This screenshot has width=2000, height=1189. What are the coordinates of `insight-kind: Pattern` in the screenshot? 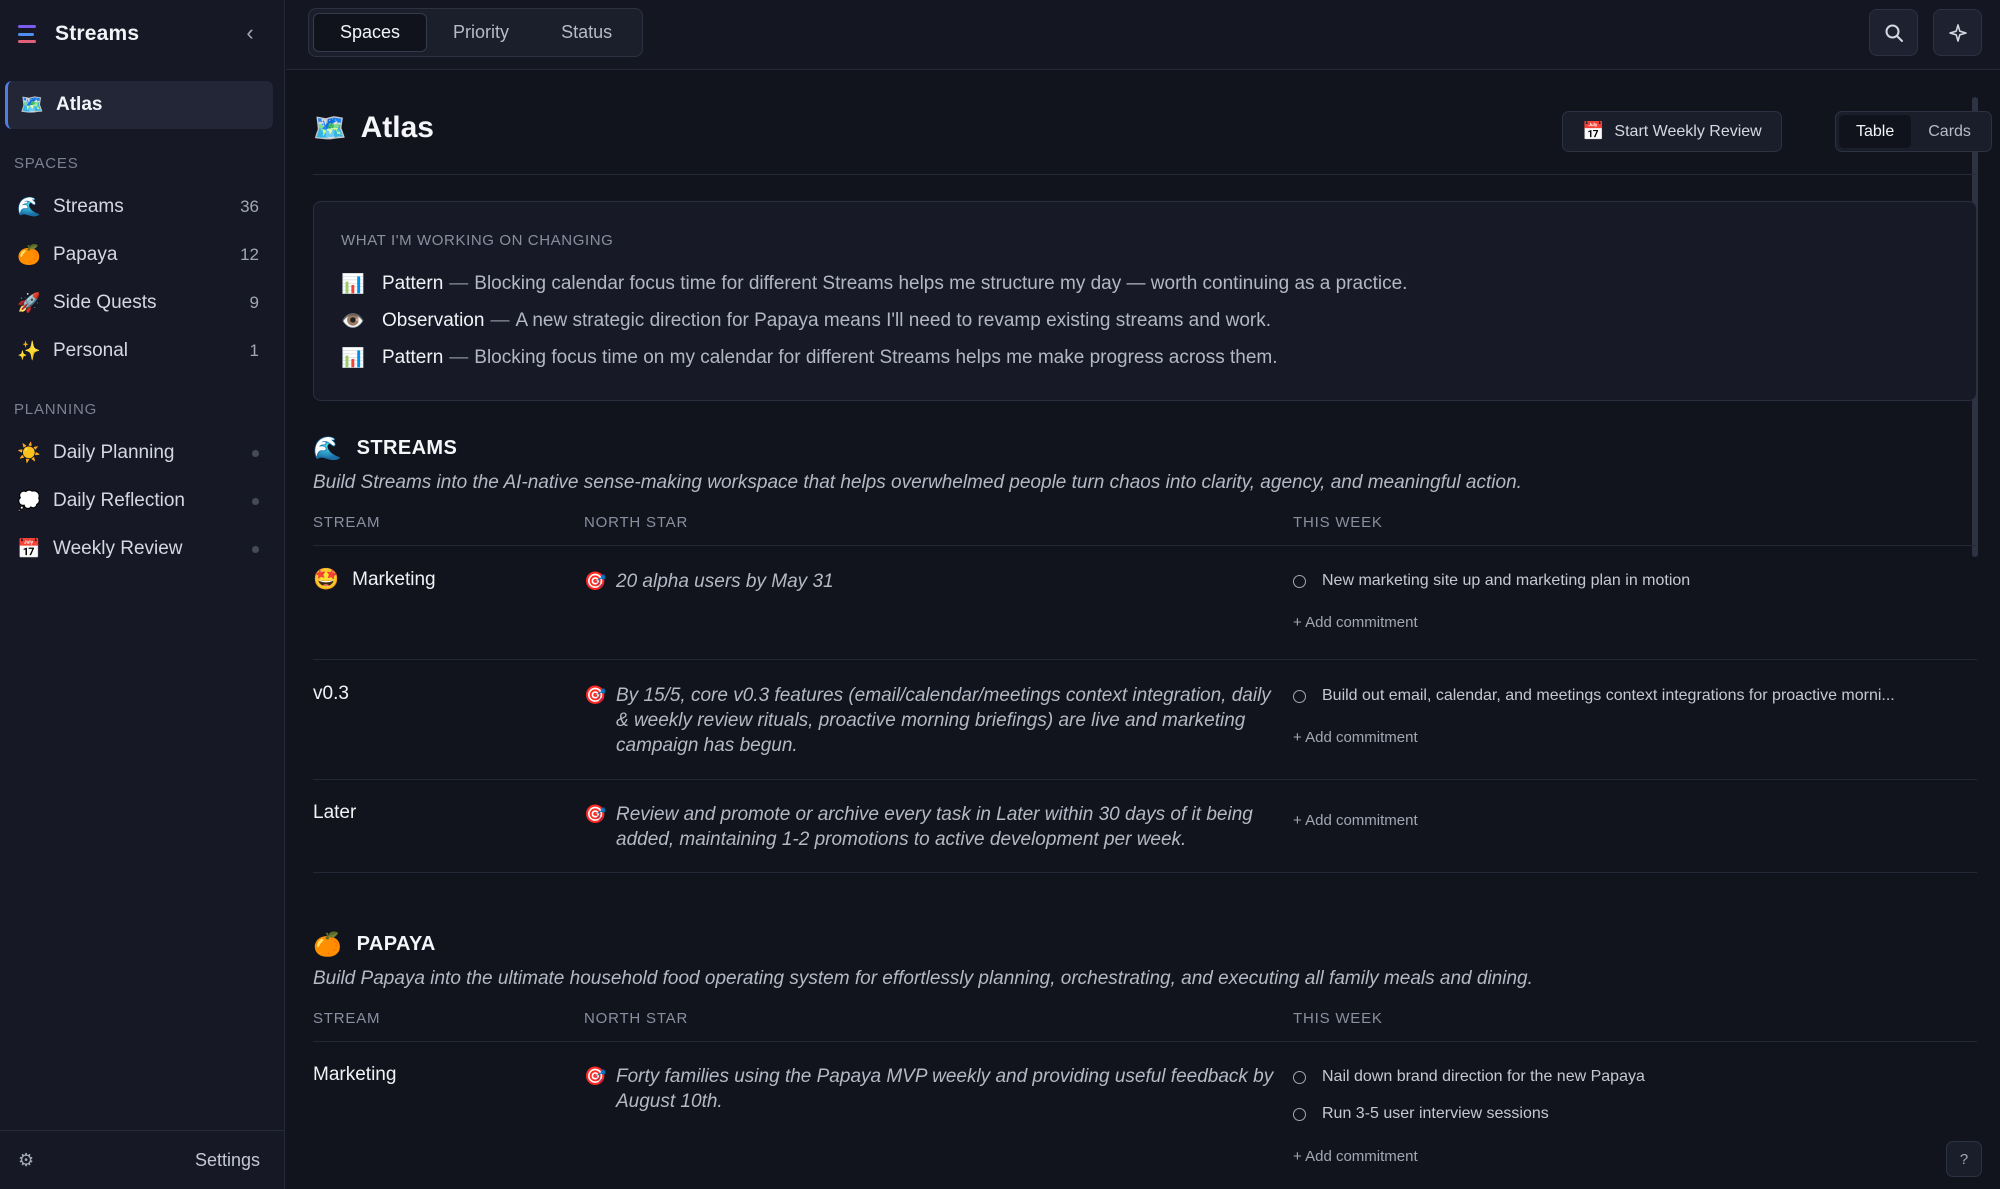 It's located at (413, 283).